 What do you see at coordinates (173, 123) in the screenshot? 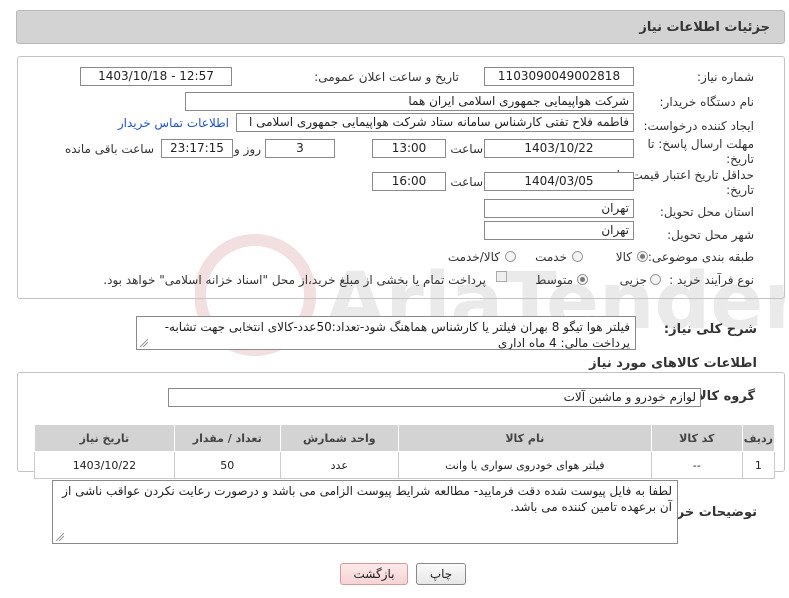
I see `buyer-contact-link: اطلاعات تماس خریدار` at bounding box center [173, 123].